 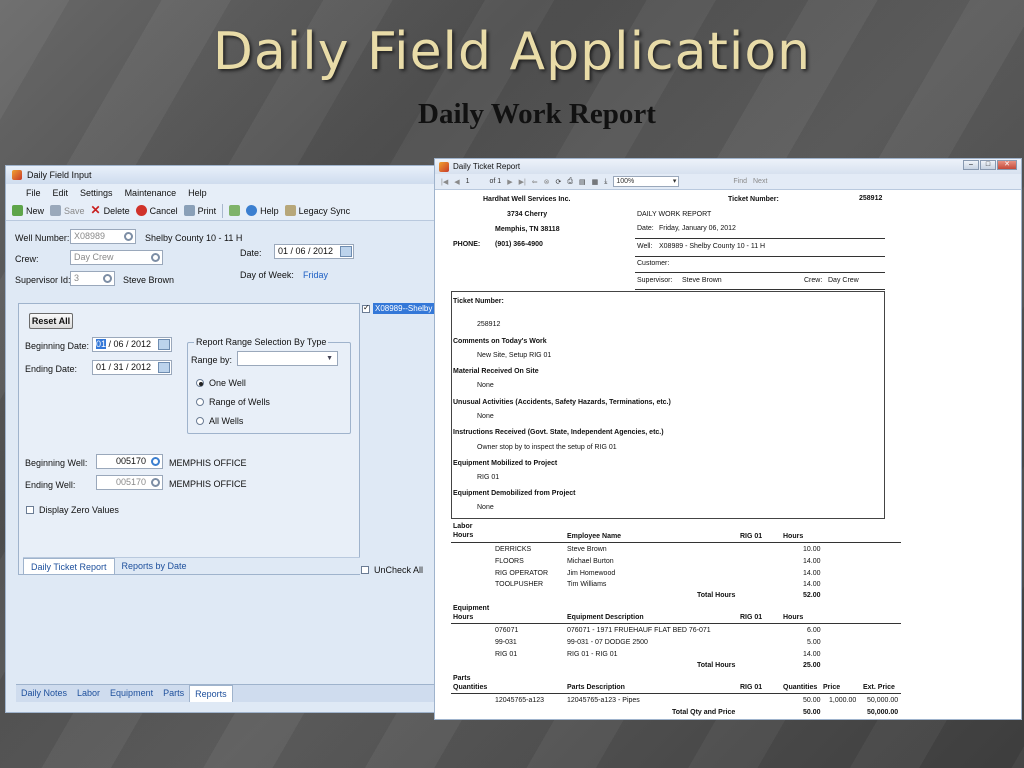 I want to click on tab-daily-ticket-report: Daily Ticket Report, so click(x=69, y=566).